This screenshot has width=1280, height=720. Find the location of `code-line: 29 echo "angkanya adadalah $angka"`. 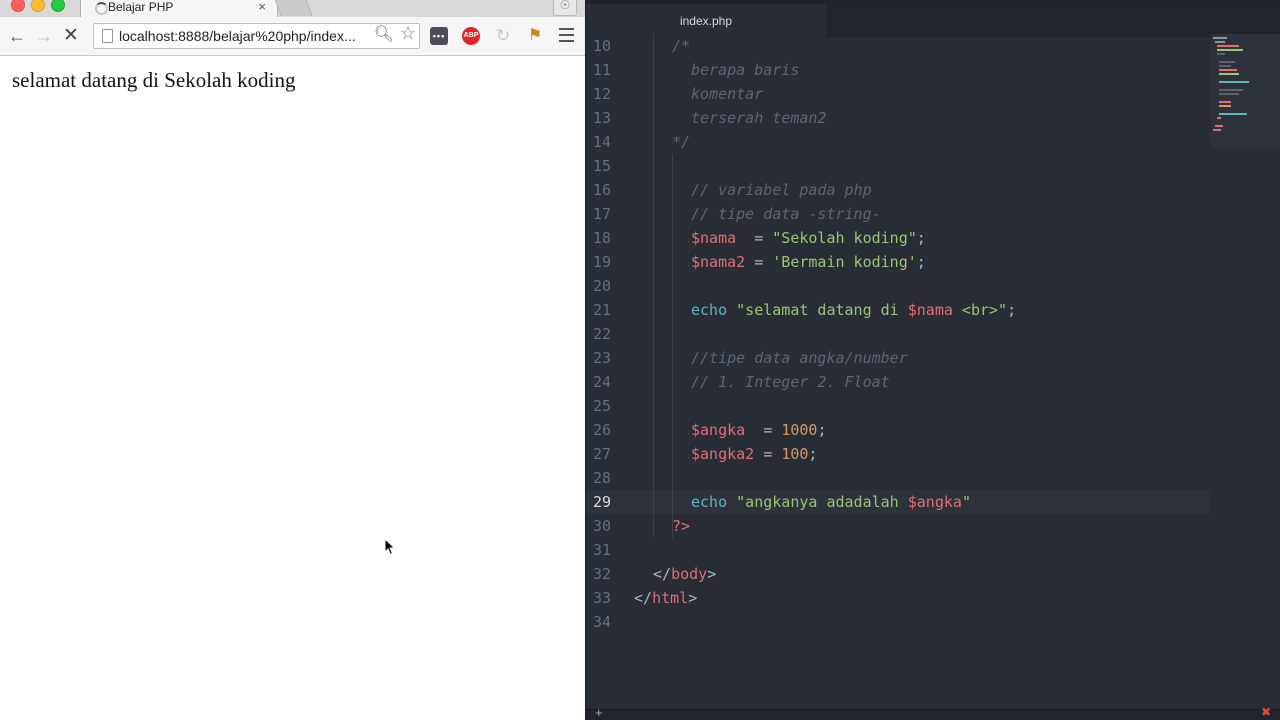

code-line: 29 echo "angkanya adadalah $angka" is located at coordinates (898, 502).